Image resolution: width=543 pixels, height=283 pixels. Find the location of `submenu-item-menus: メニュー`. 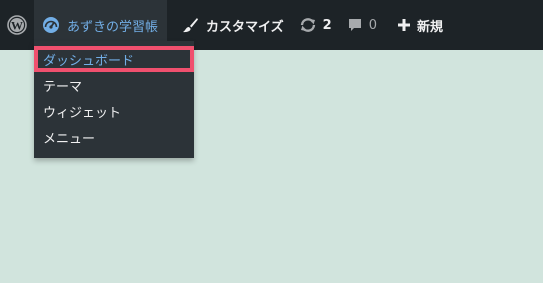

submenu-item-menus: メニュー is located at coordinates (114, 137).